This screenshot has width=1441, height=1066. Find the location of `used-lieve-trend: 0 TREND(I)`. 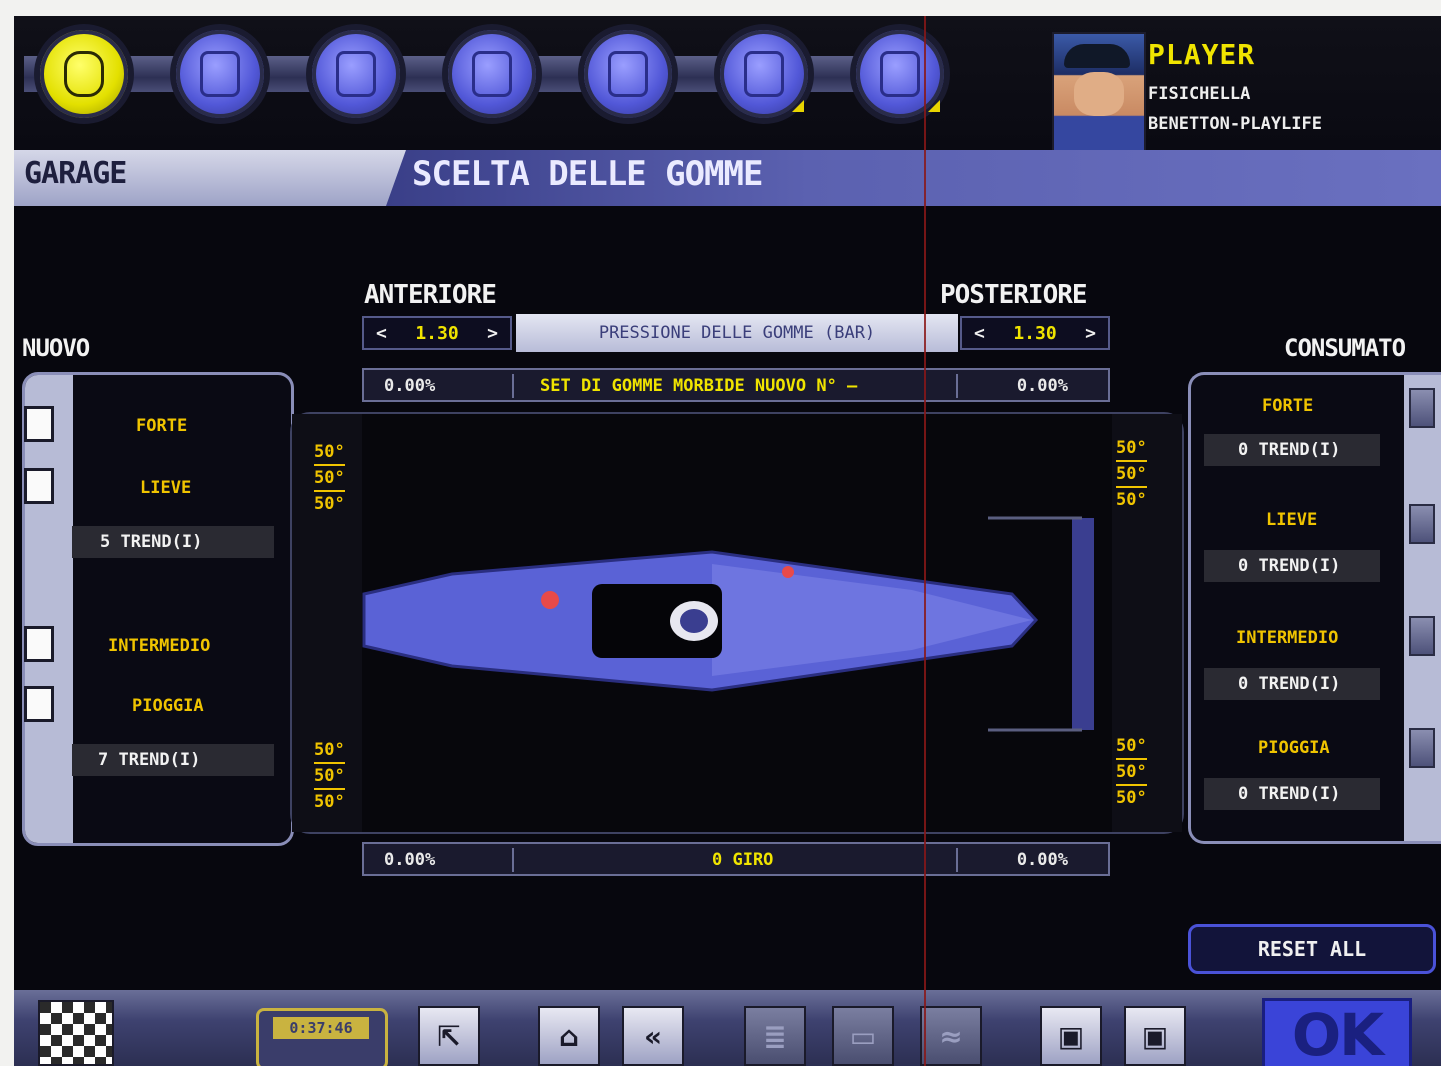

used-lieve-trend: 0 TREND(I) is located at coordinates (1292, 566).